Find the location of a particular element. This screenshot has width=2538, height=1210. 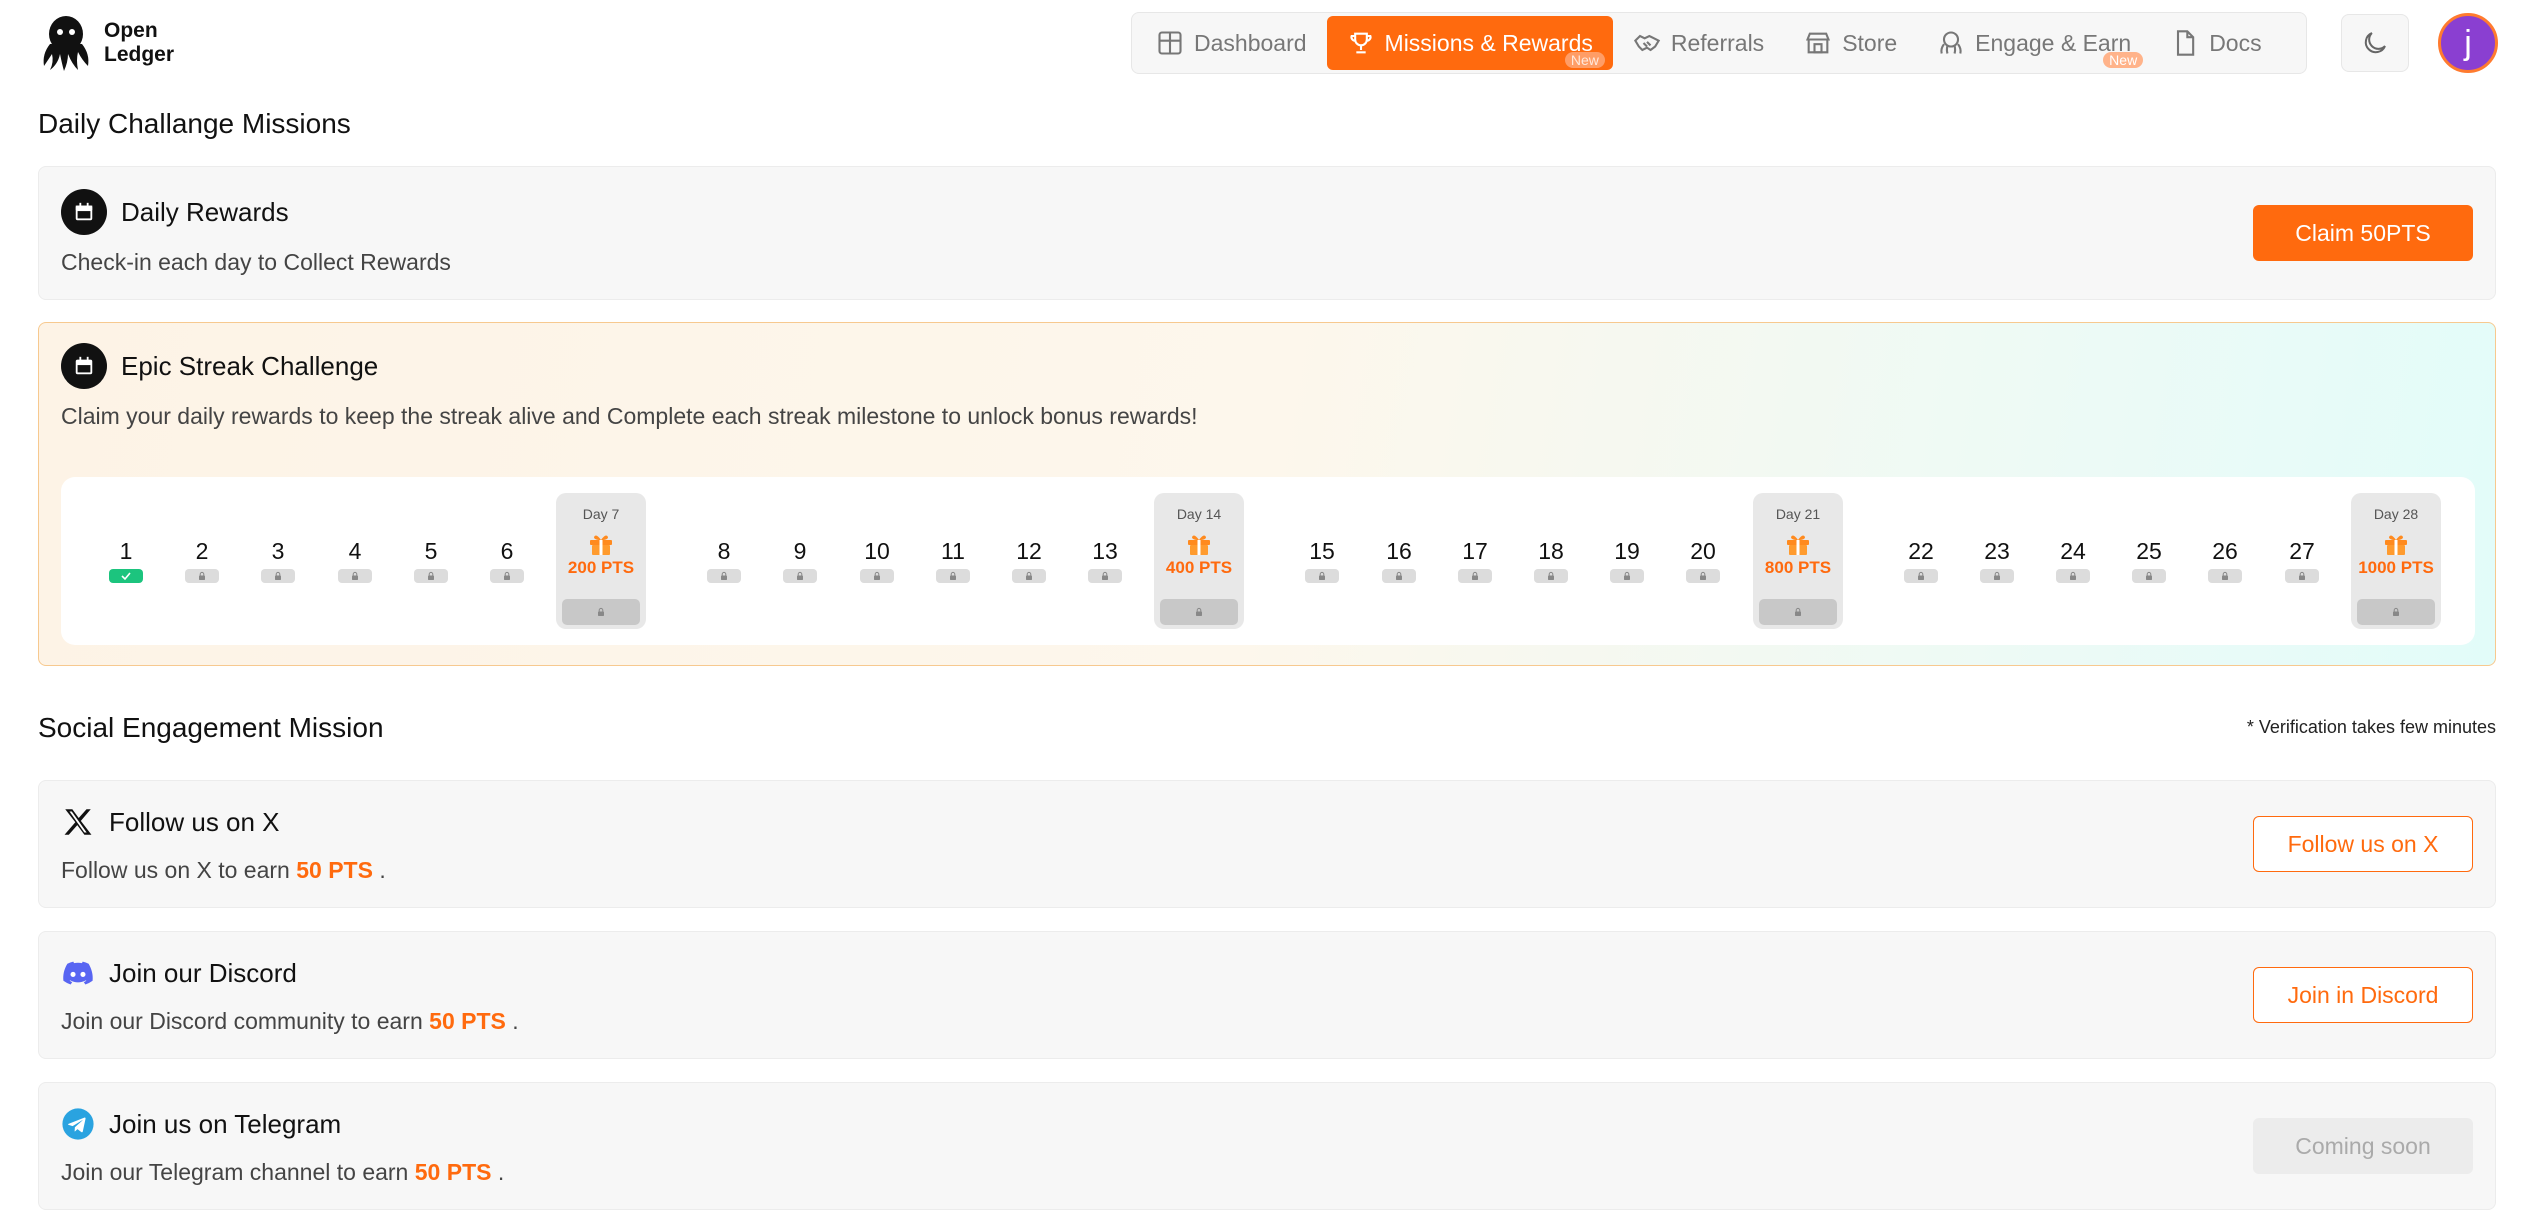

follow-x-button: Follow us on X is located at coordinates (2363, 844).